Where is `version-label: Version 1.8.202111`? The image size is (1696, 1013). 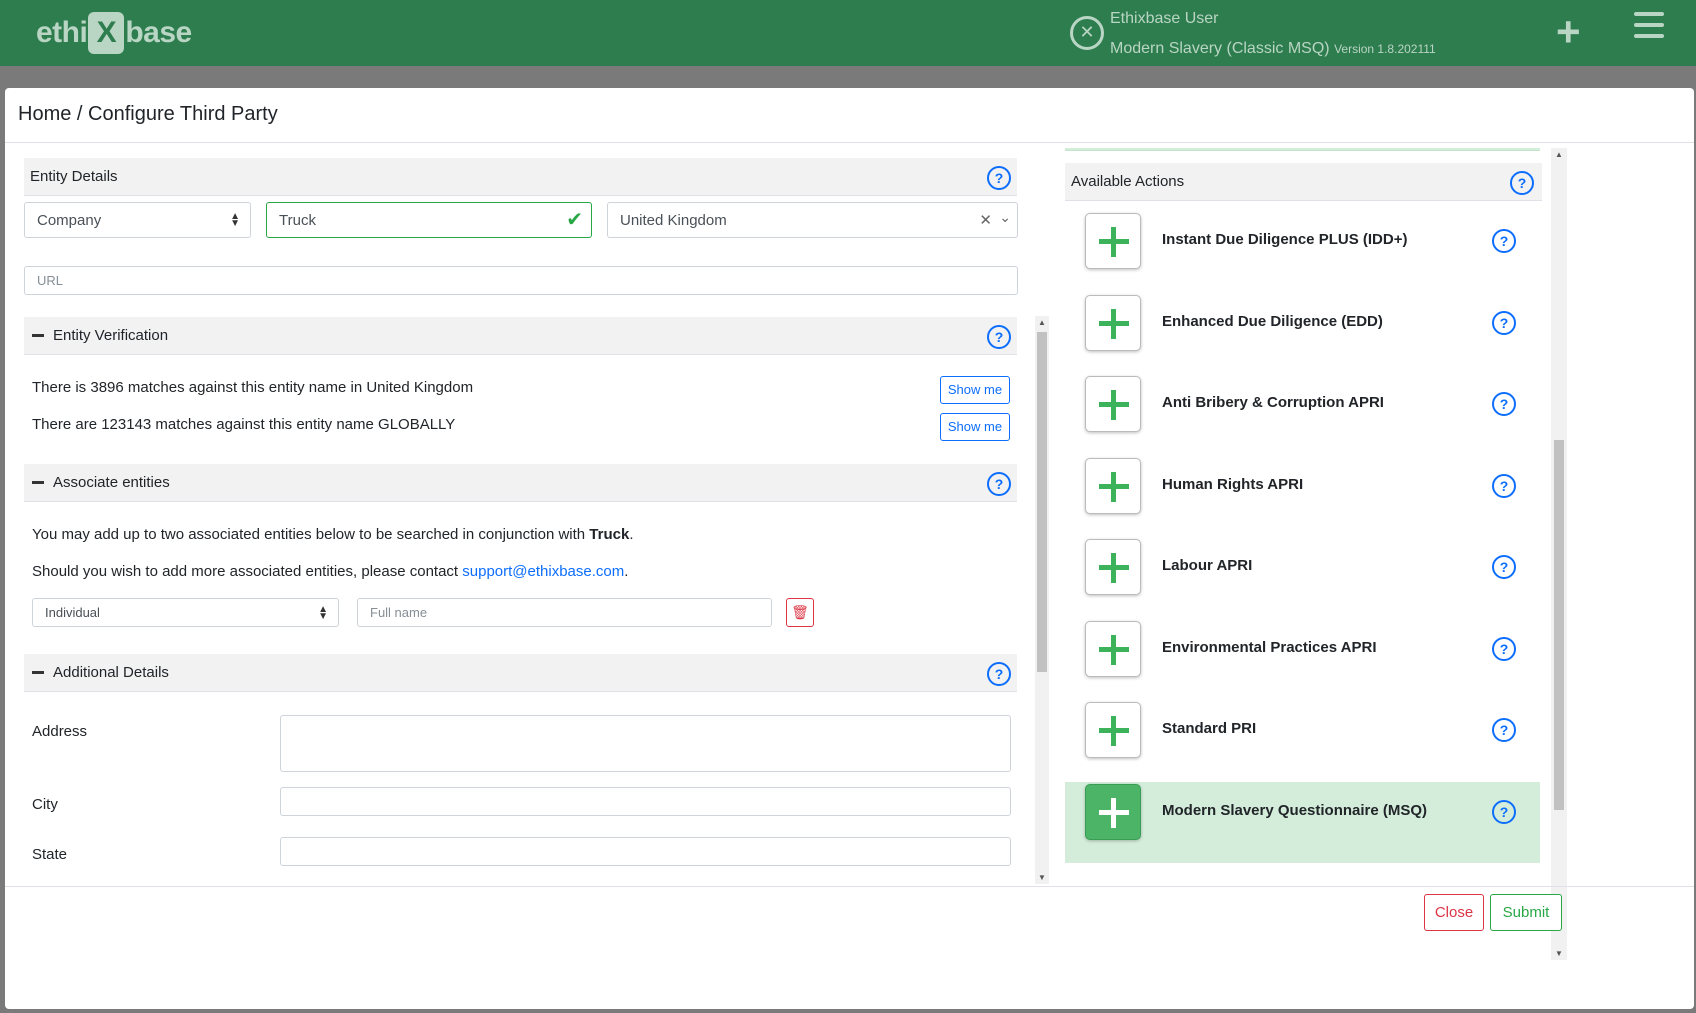 version-label: Version 1.8.202111 is located at coordinates (1385, 49).